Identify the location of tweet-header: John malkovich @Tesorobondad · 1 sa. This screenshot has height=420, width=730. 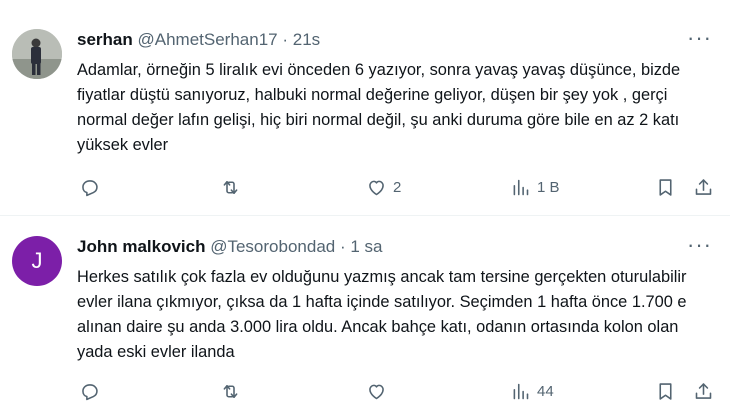
(230, 247).